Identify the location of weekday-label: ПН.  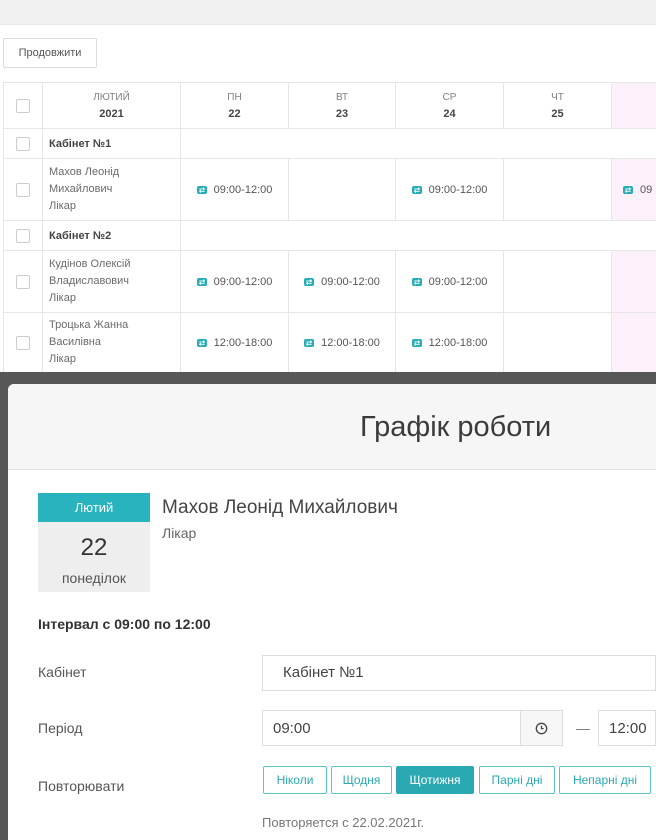
(234, 97).